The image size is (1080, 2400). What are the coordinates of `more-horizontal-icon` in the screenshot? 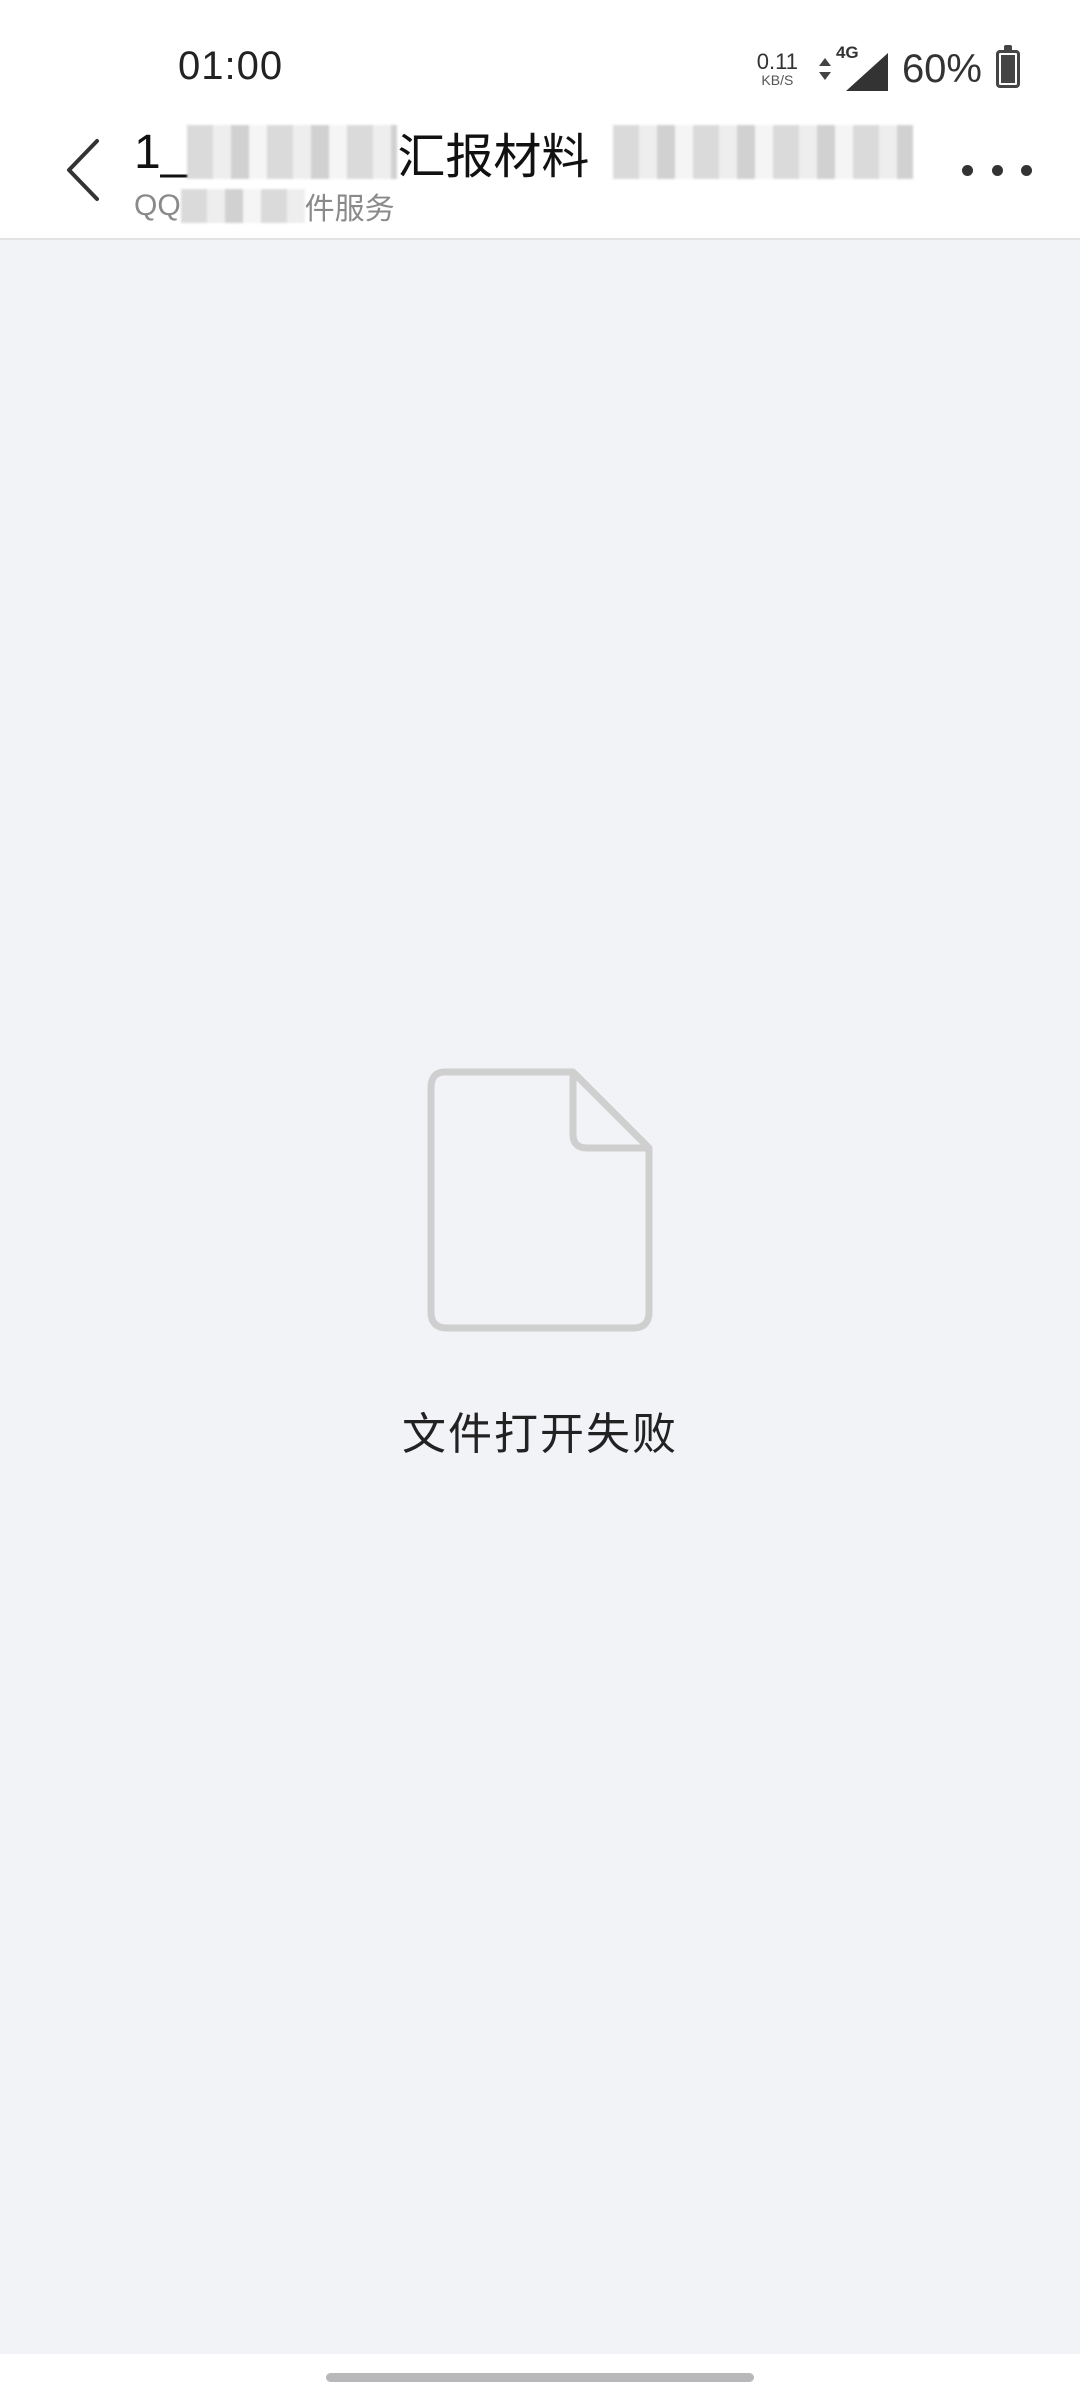 It's located at (967, 170).